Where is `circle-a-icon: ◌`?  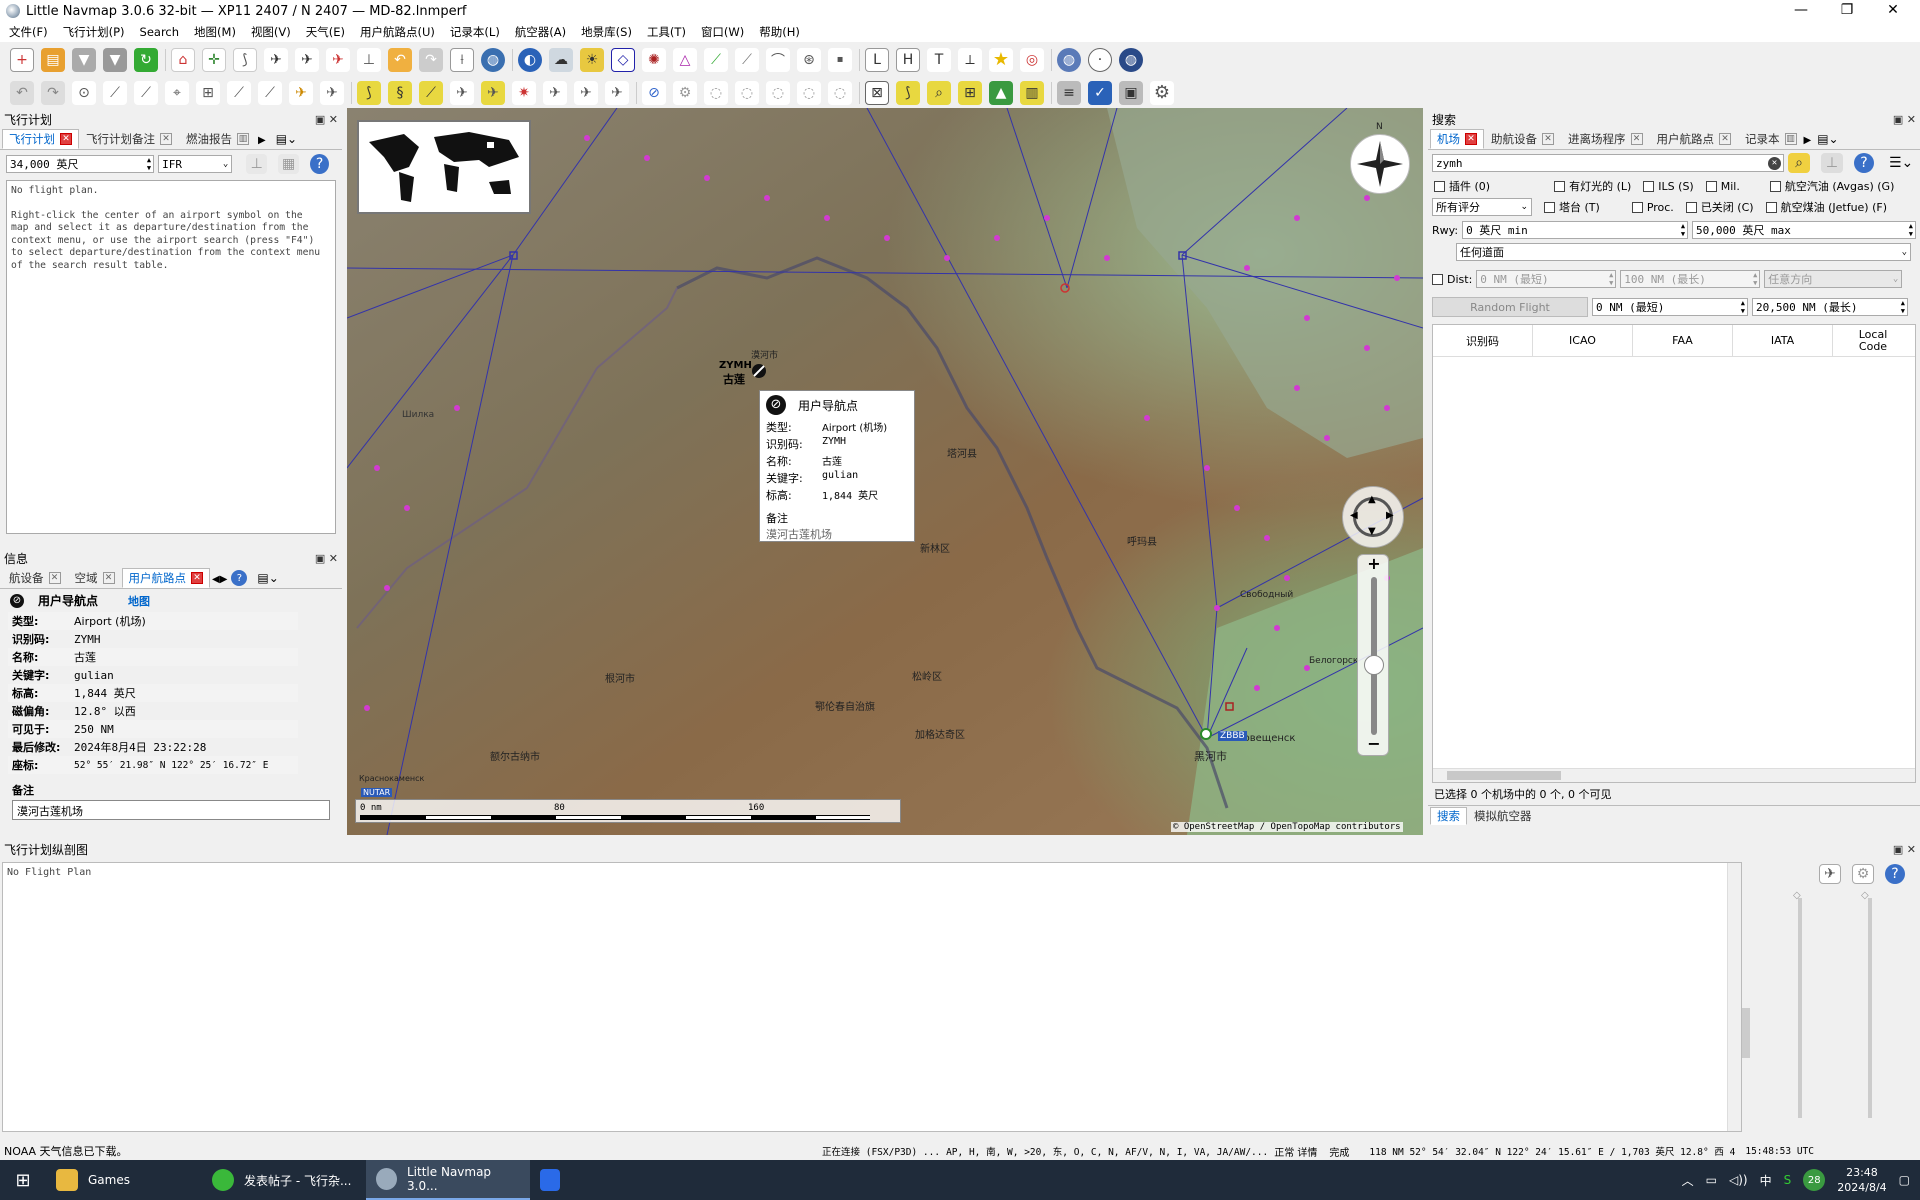
circle-a-icon: ◌ is located at coordinates (716, 92).